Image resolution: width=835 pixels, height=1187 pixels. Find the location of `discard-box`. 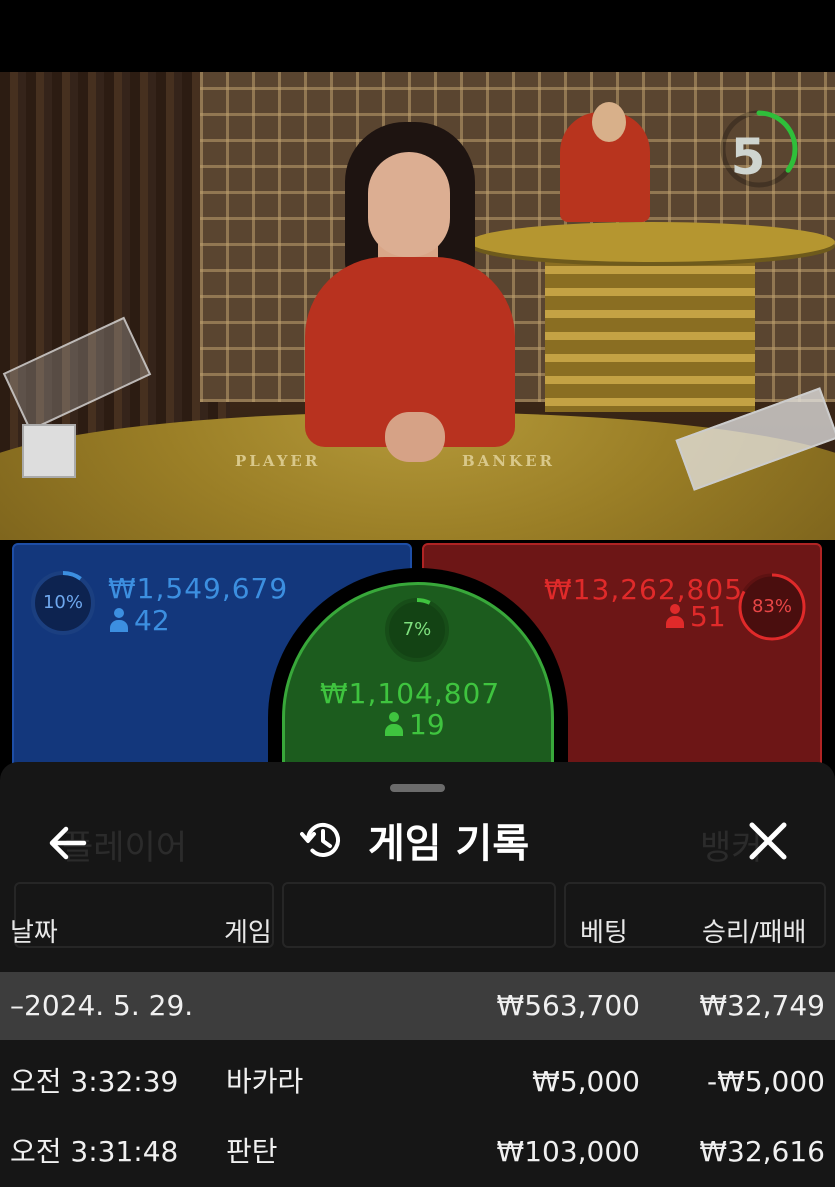

discard-box is located at coordinates (49, 451).